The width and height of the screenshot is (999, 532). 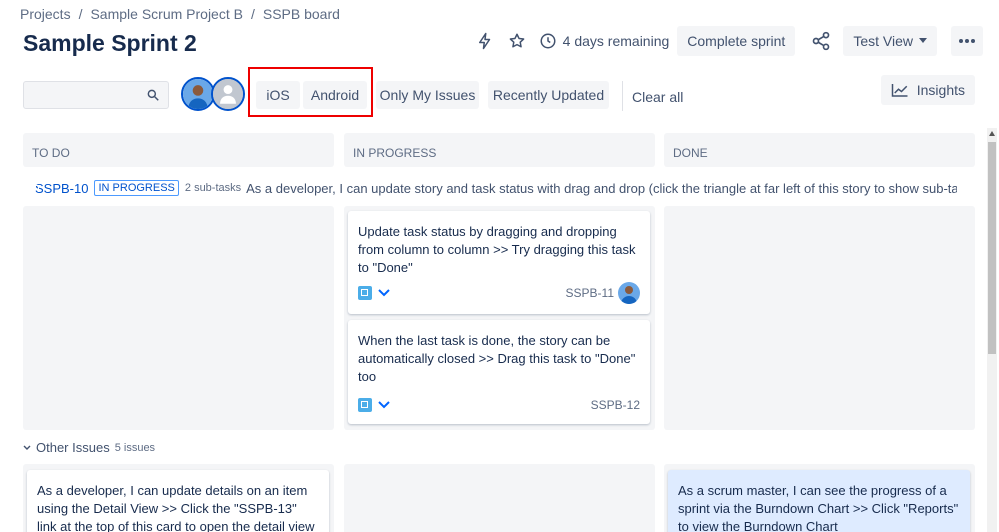 I want to click on ellipsis-icon, so click(x=967, y=41).